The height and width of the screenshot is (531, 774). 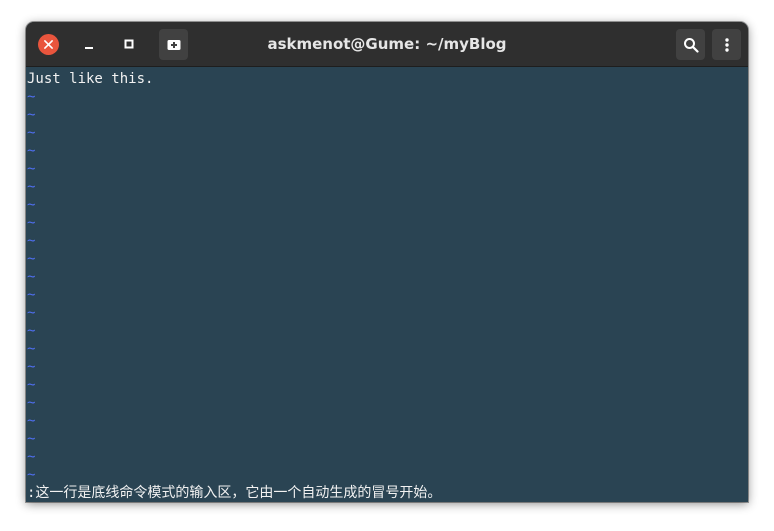 I want to click on minimize-button, so click(x=89, y=44).